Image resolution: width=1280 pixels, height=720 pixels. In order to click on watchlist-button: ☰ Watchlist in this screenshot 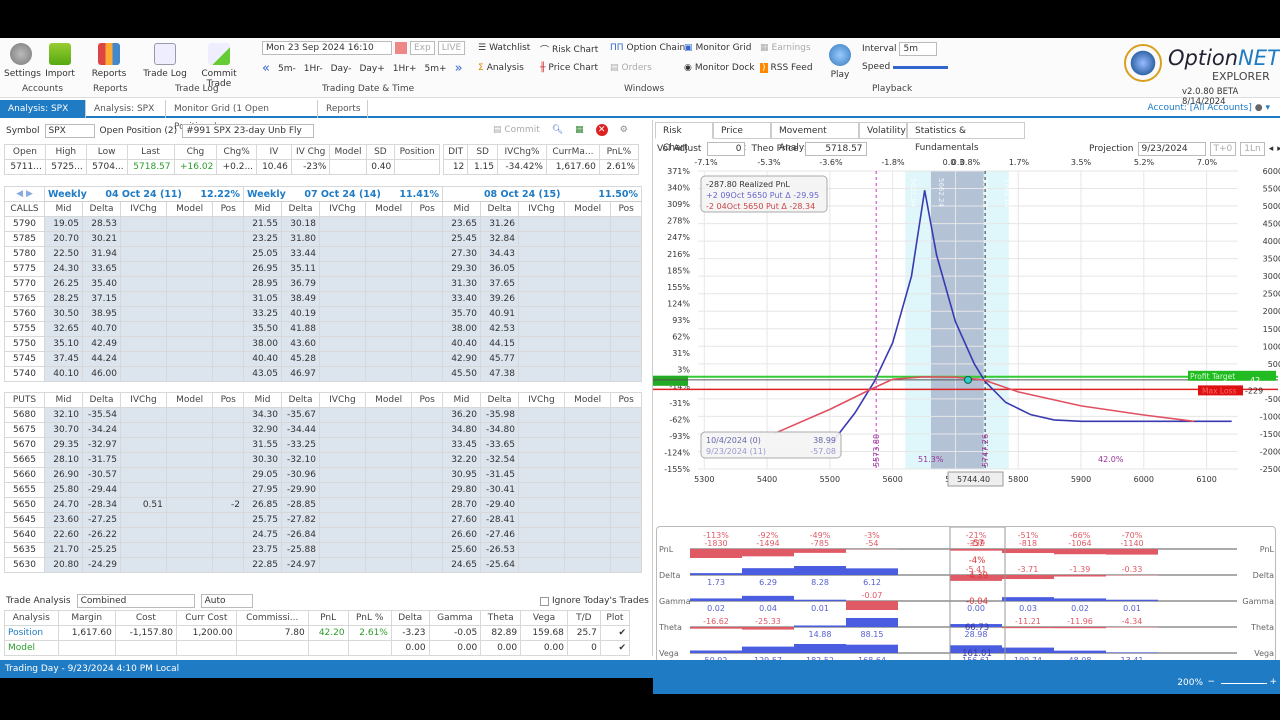, I will do `click(504, 48)`.